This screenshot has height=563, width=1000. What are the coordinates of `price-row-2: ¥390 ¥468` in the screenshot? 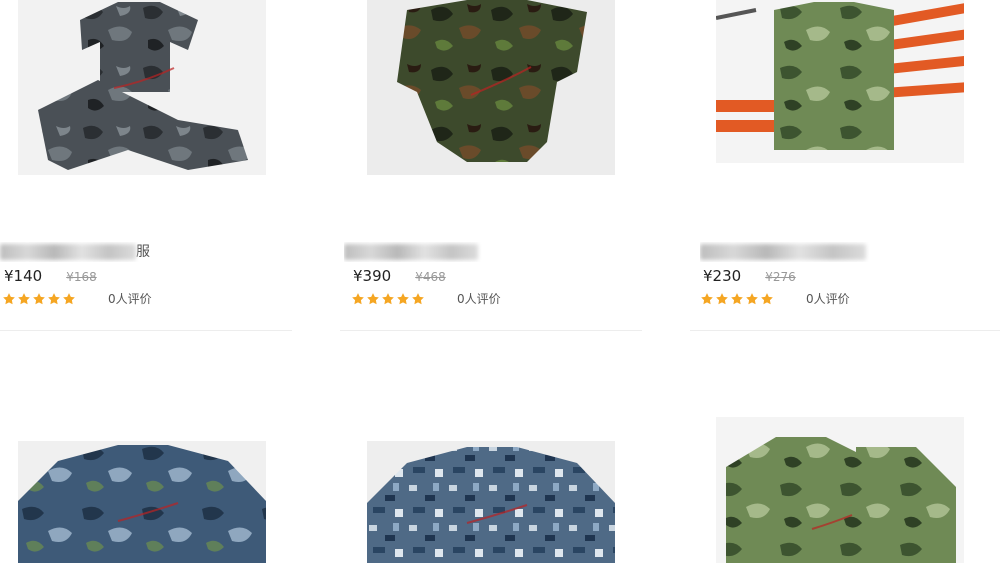 It's located at (399, 276).